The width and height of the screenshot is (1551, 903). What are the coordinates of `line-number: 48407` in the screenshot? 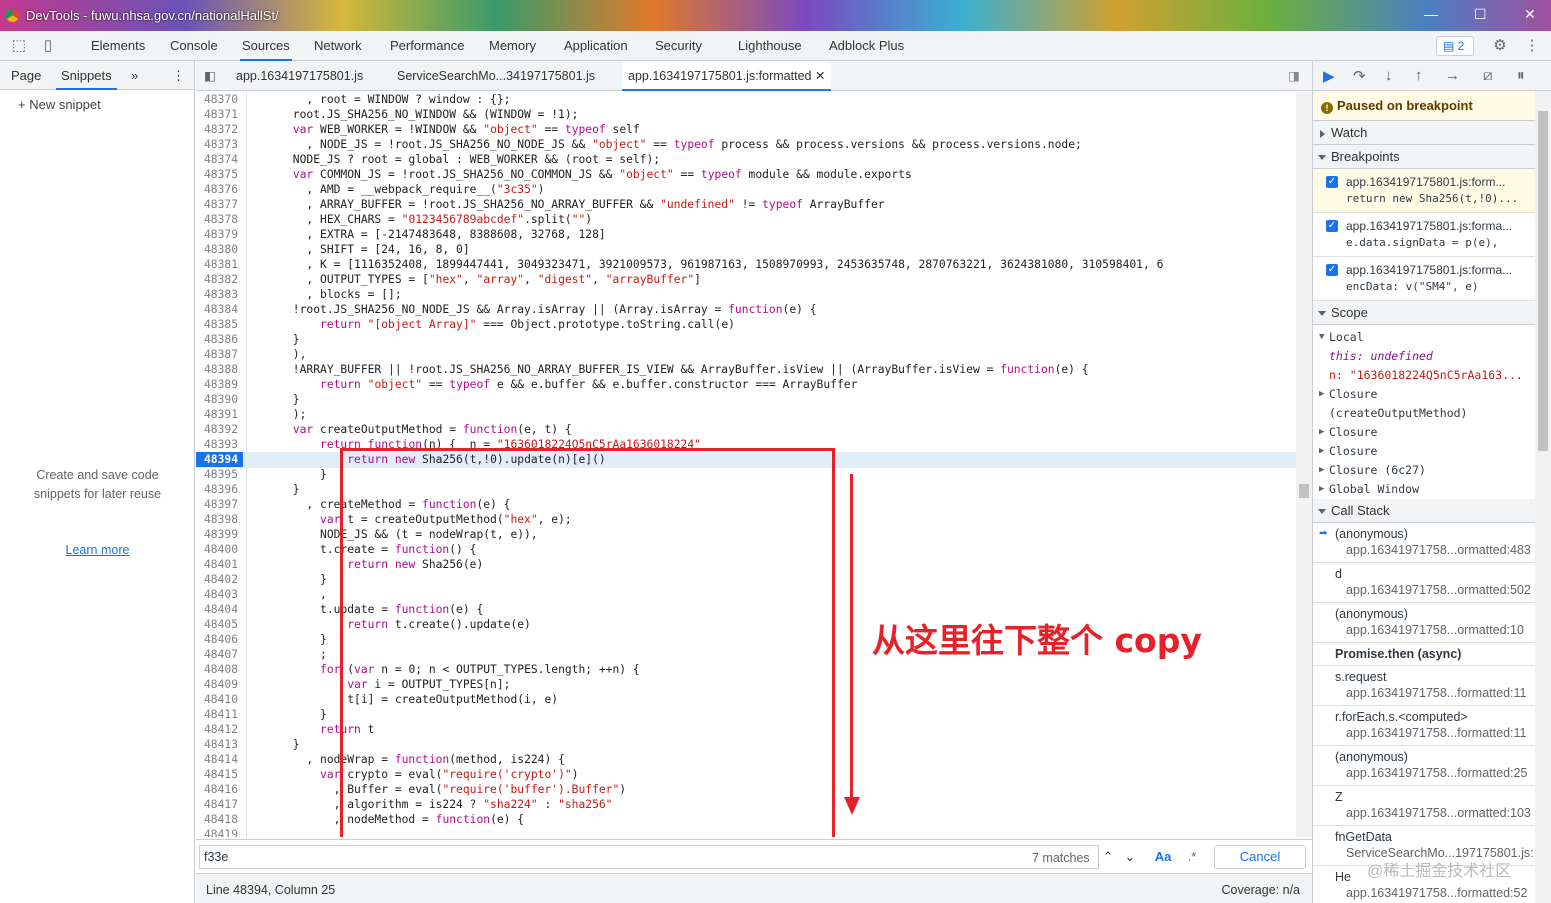 It's located at (219, 654).